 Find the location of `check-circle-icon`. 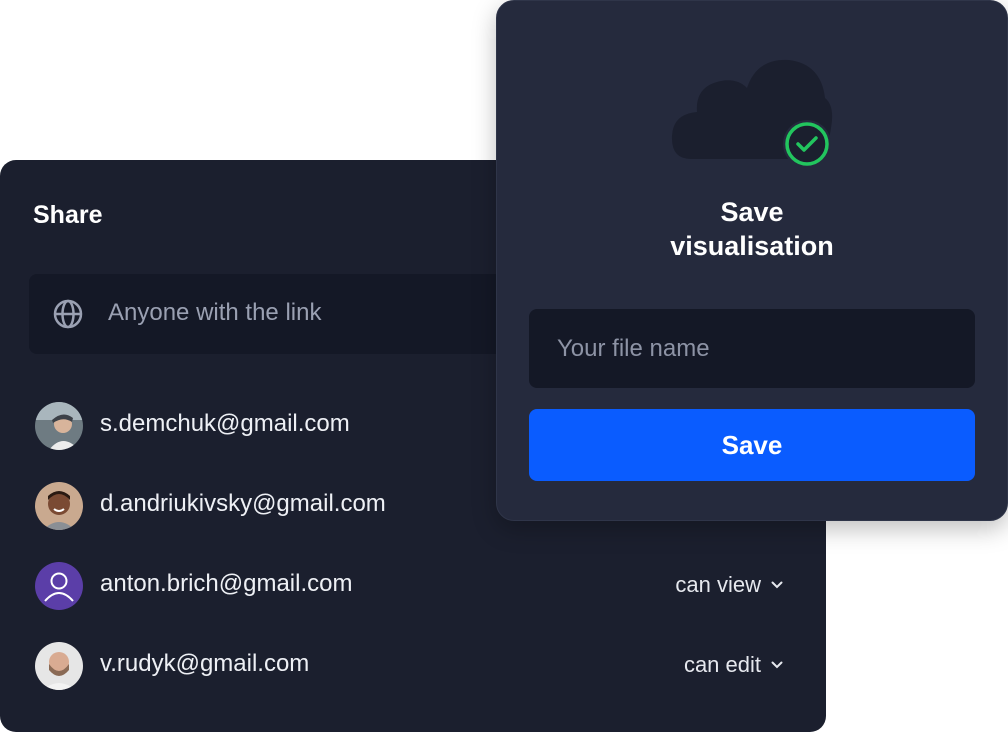

check-circle-icon is located at coordinates (807, 144).